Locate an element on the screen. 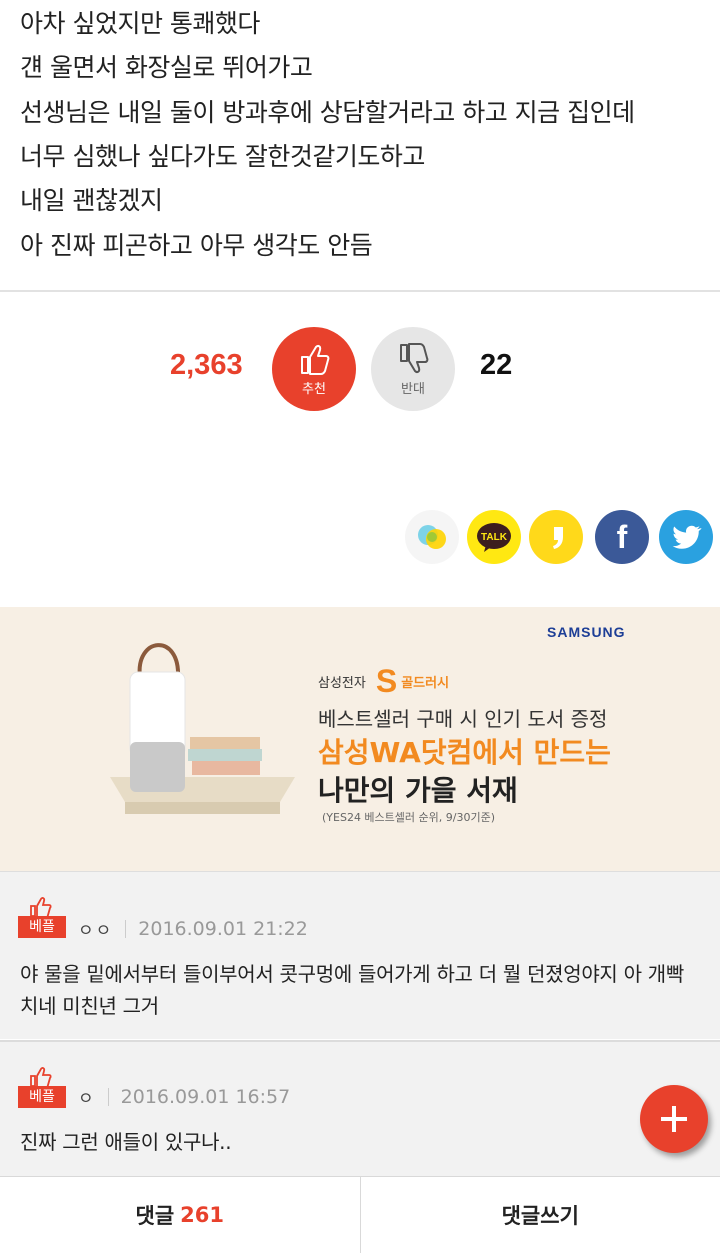 The image size is (720, 1253). write-comment-label: 댓글쓰기 is located at coordinates (540, 1216).